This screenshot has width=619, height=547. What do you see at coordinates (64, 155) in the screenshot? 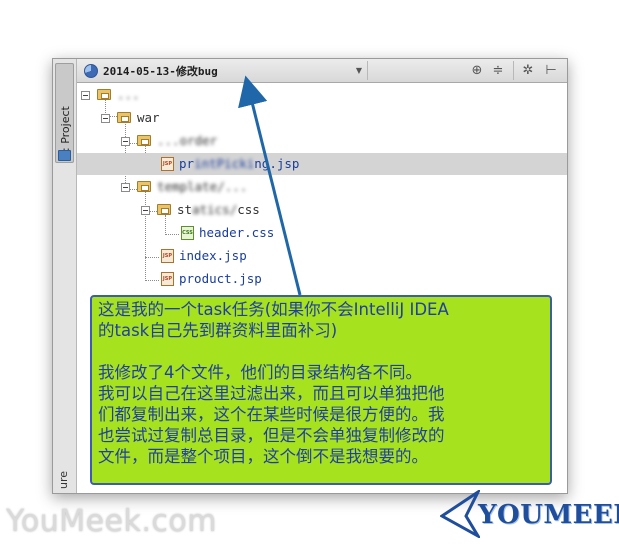
I see `project-icon` at bounding box center [64, 155].